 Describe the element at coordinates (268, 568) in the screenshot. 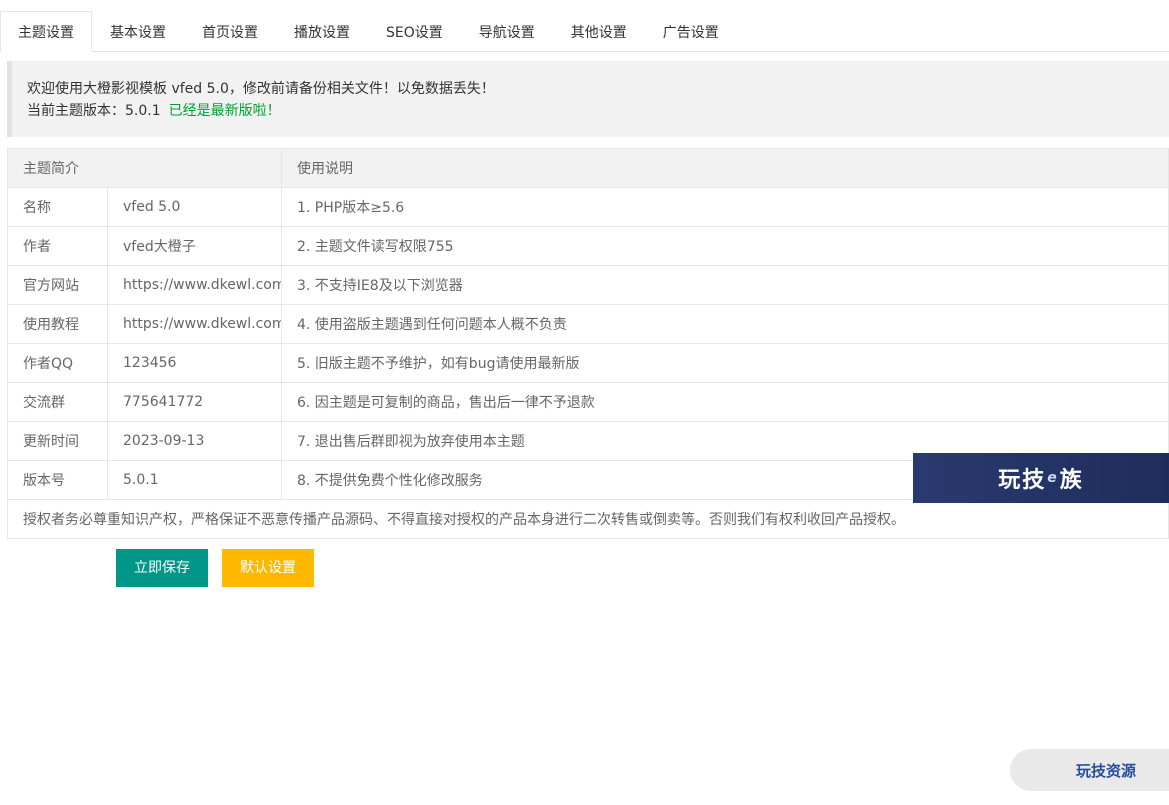

I see `default-settings-button: 默认设置` at that location.